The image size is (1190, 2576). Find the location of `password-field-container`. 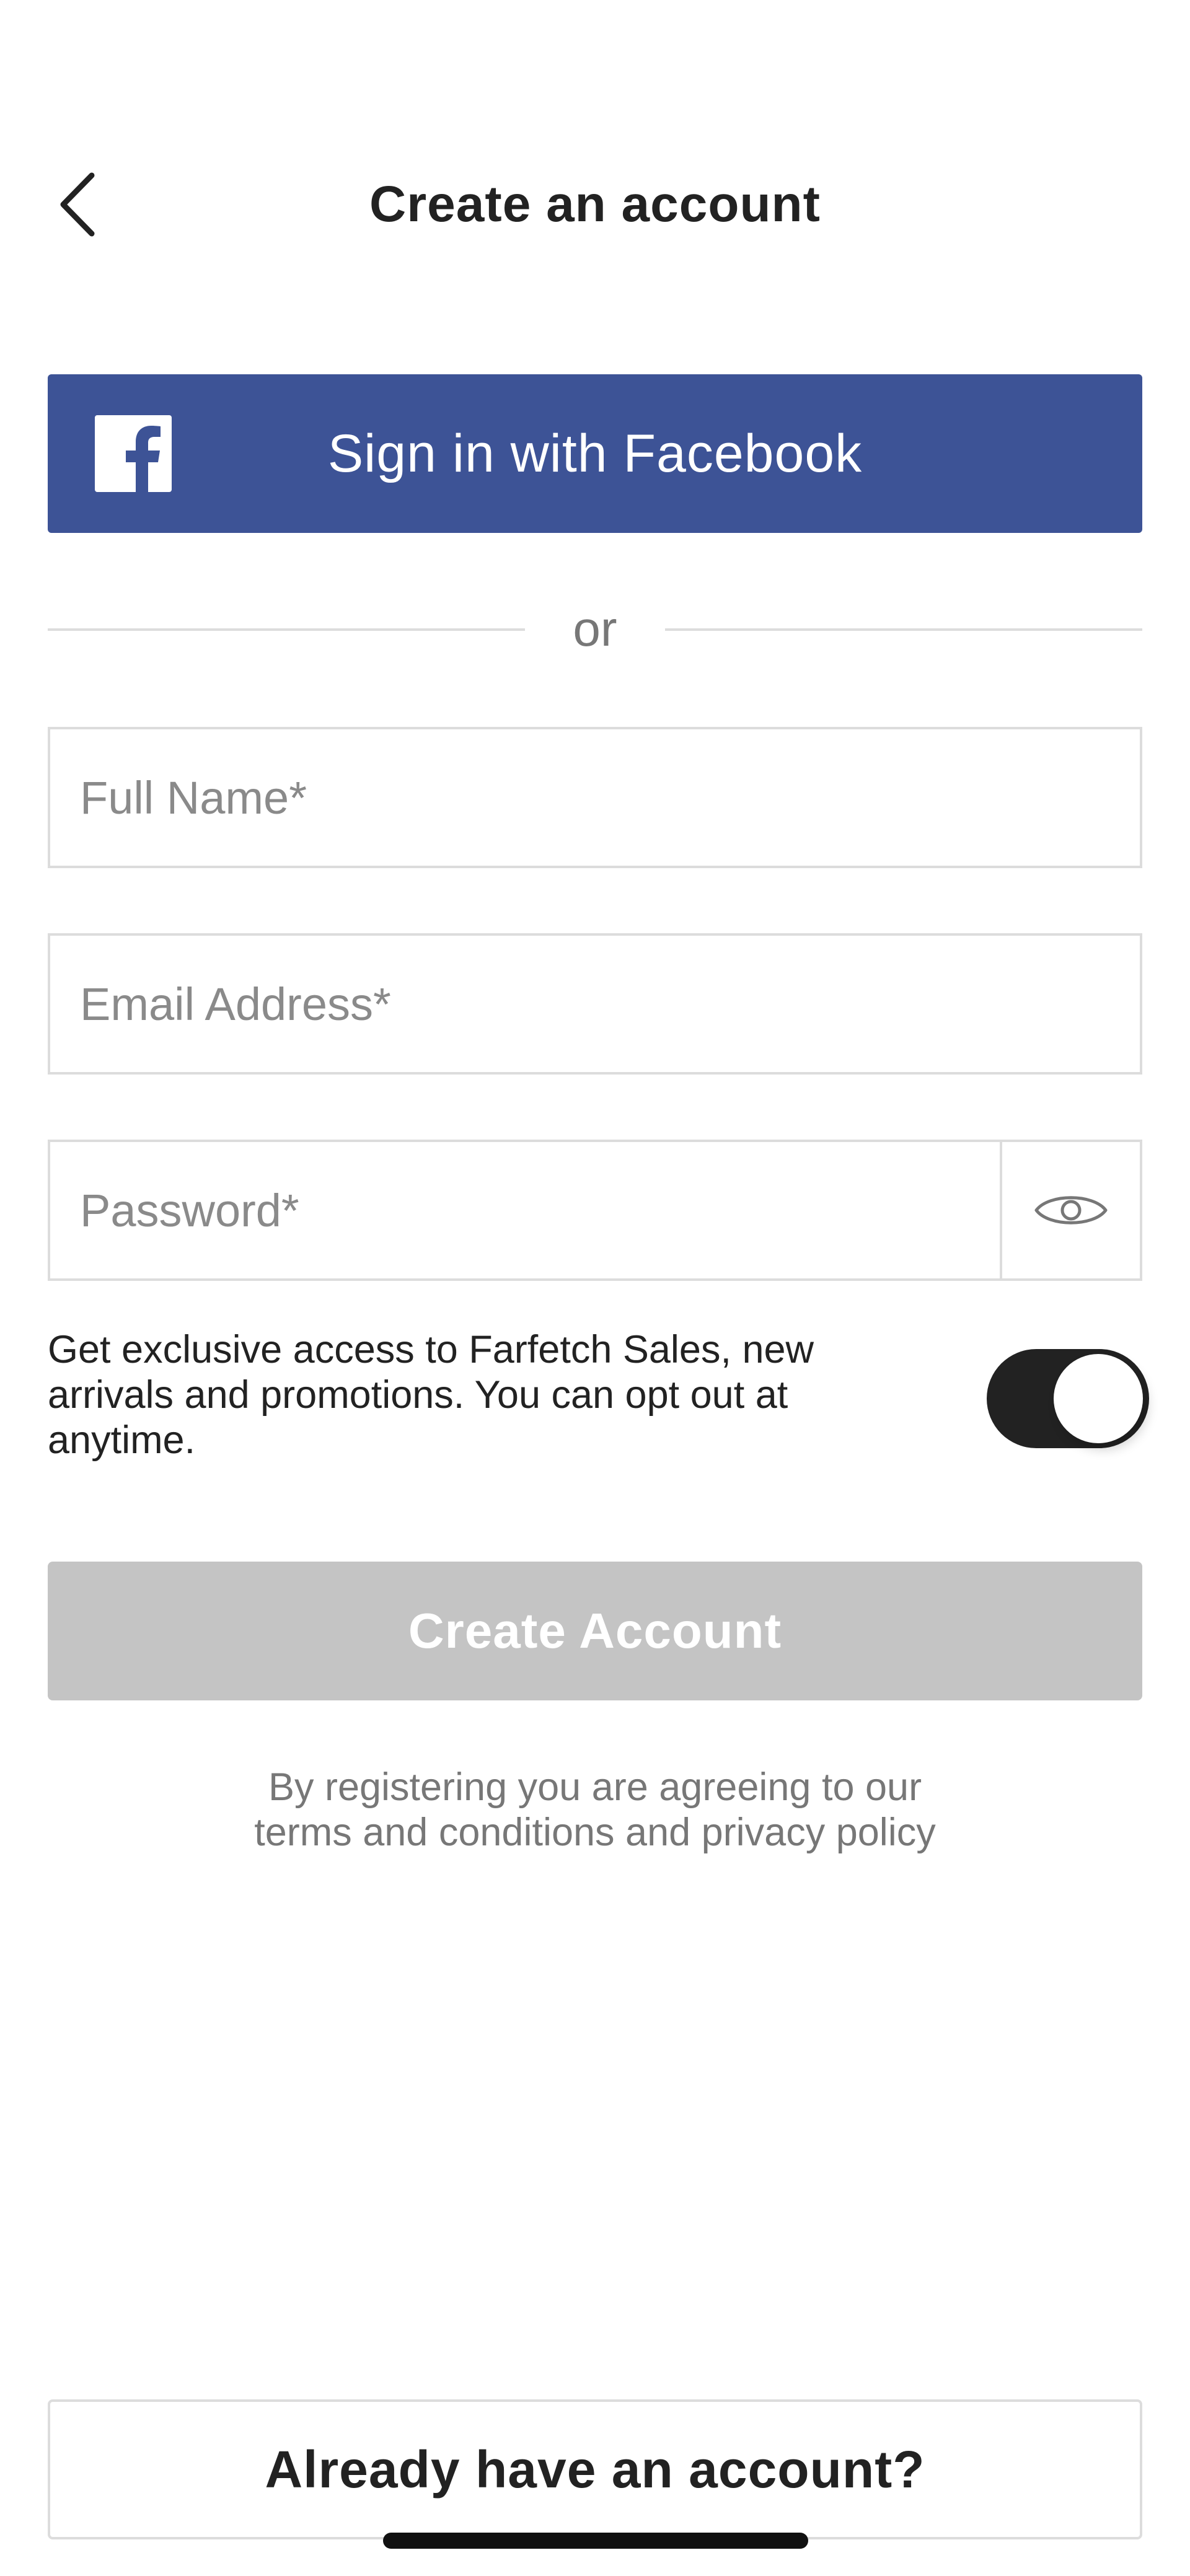

password-field-container is located at coordinates (595, 1210).